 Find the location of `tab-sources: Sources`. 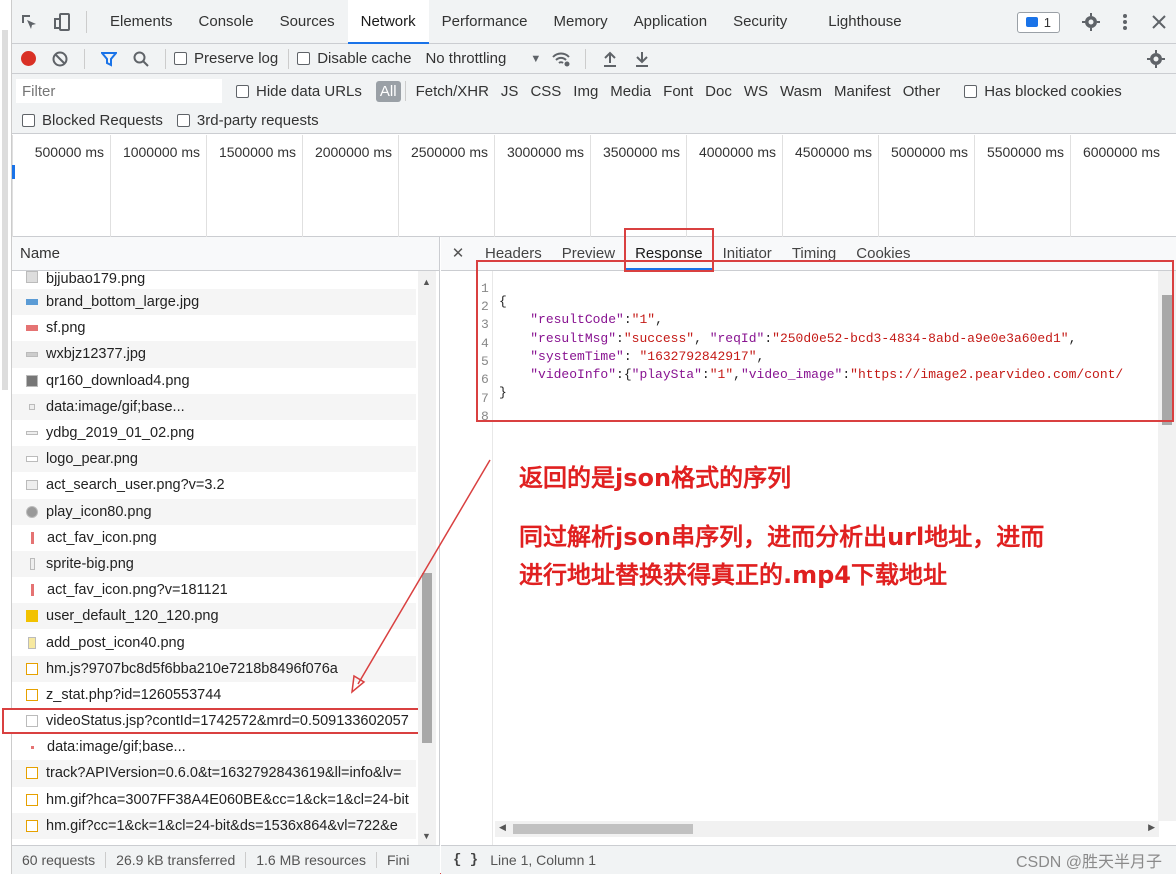

tab-sources: Sources is located at coordinates (307, 22).